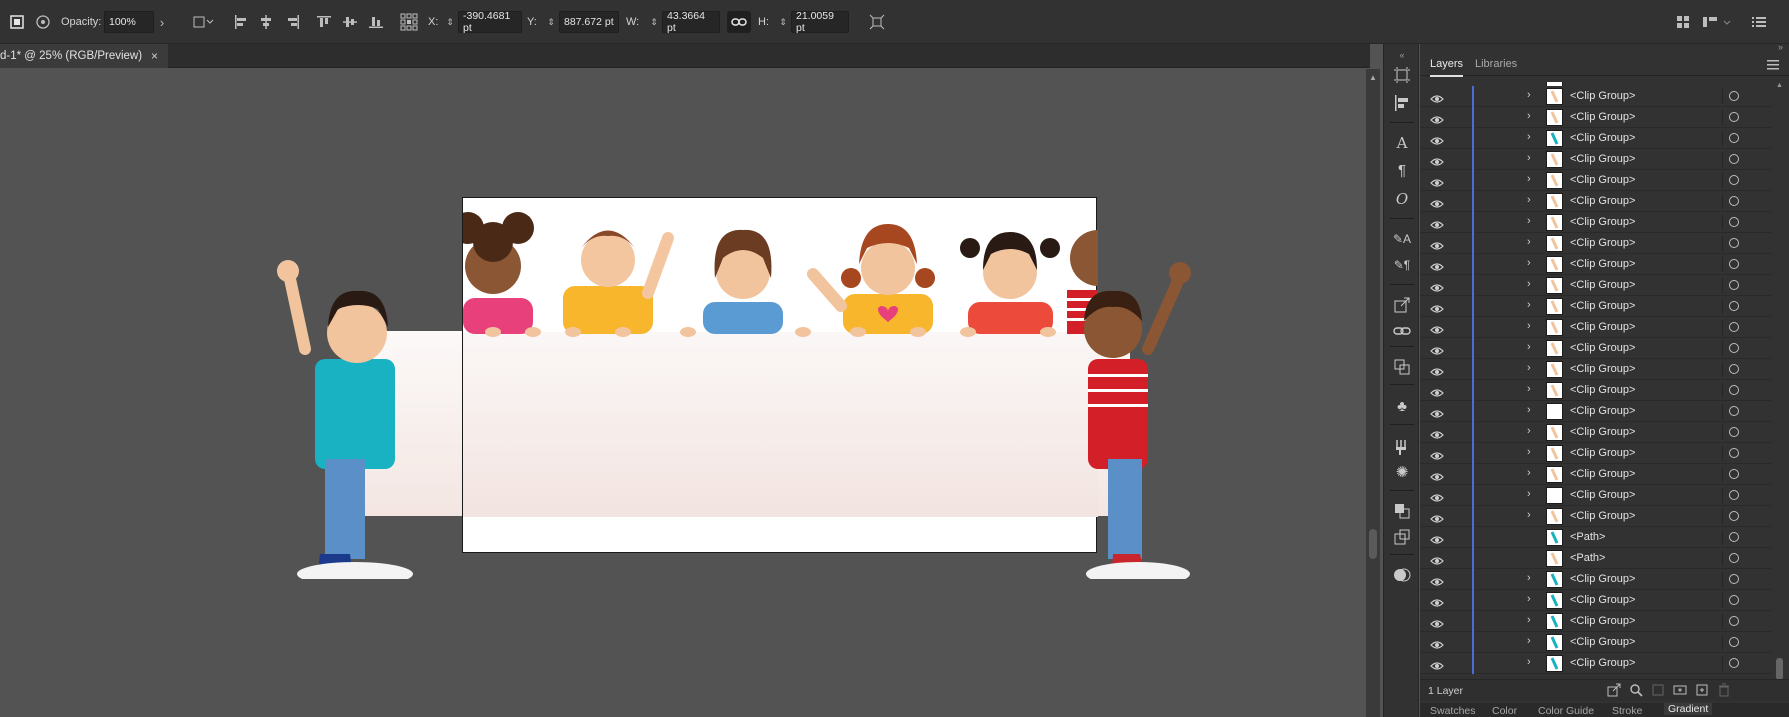 This screenshot has height=717, width=1789. What do you see at coordinates (162, 22) in the screenshot?
I see `opacity-flyout-icon: ›` at bounding box center [162, 22].